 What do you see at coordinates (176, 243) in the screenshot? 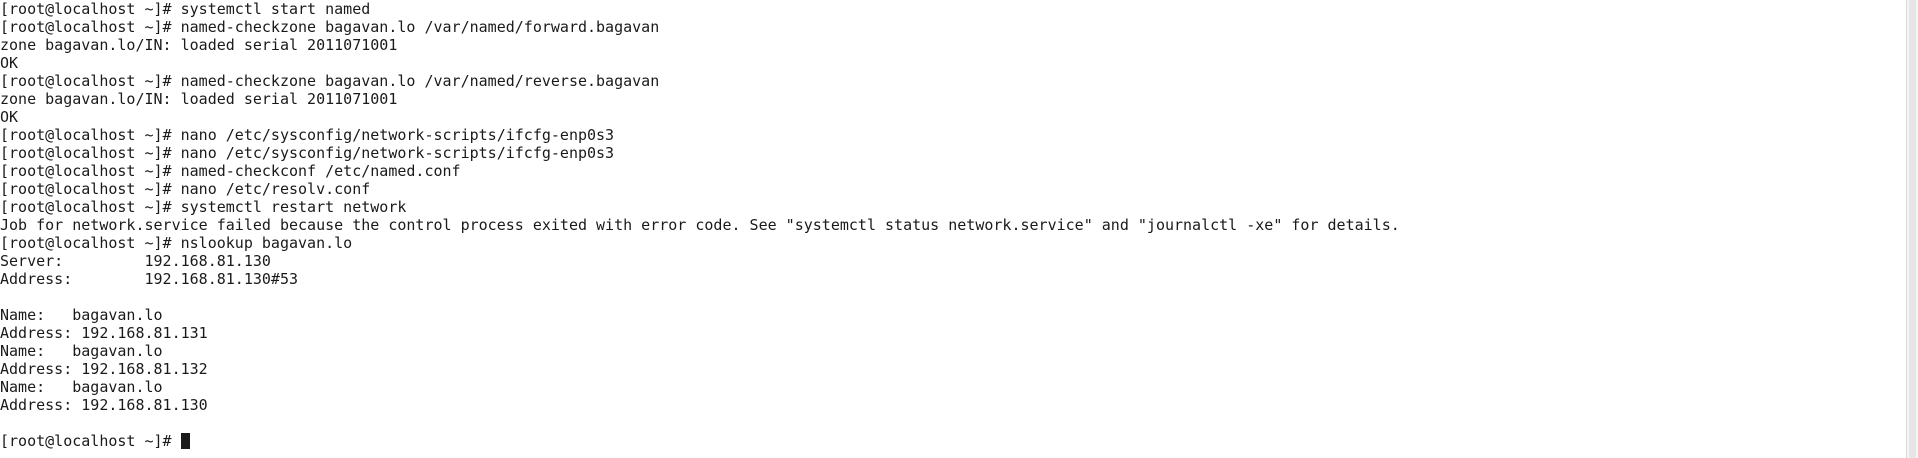
I see `terminal-line: [root@localhost ~]# nslookup bagavan.lo` at bounding box center [176, 243].